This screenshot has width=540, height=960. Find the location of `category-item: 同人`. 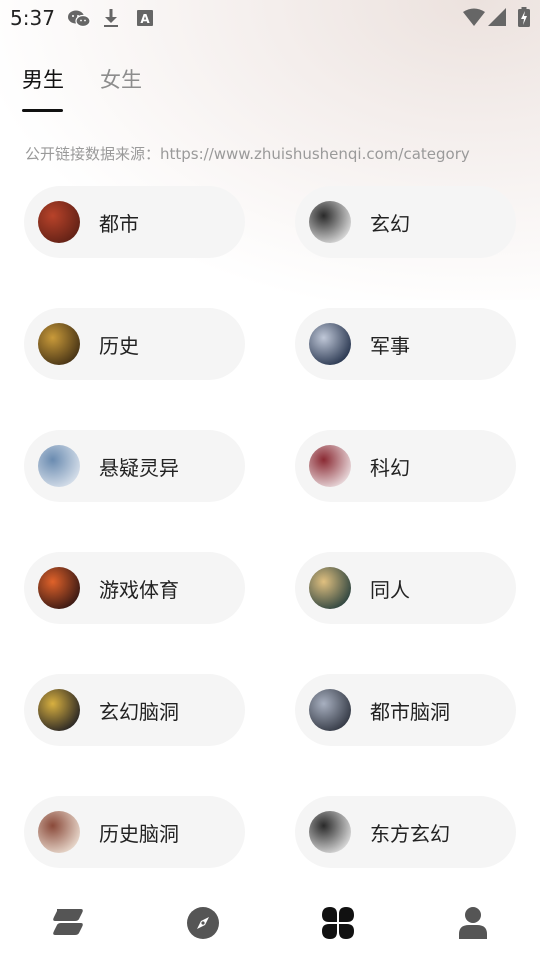

category-item: 同人 is located at coordinates (405, 588).